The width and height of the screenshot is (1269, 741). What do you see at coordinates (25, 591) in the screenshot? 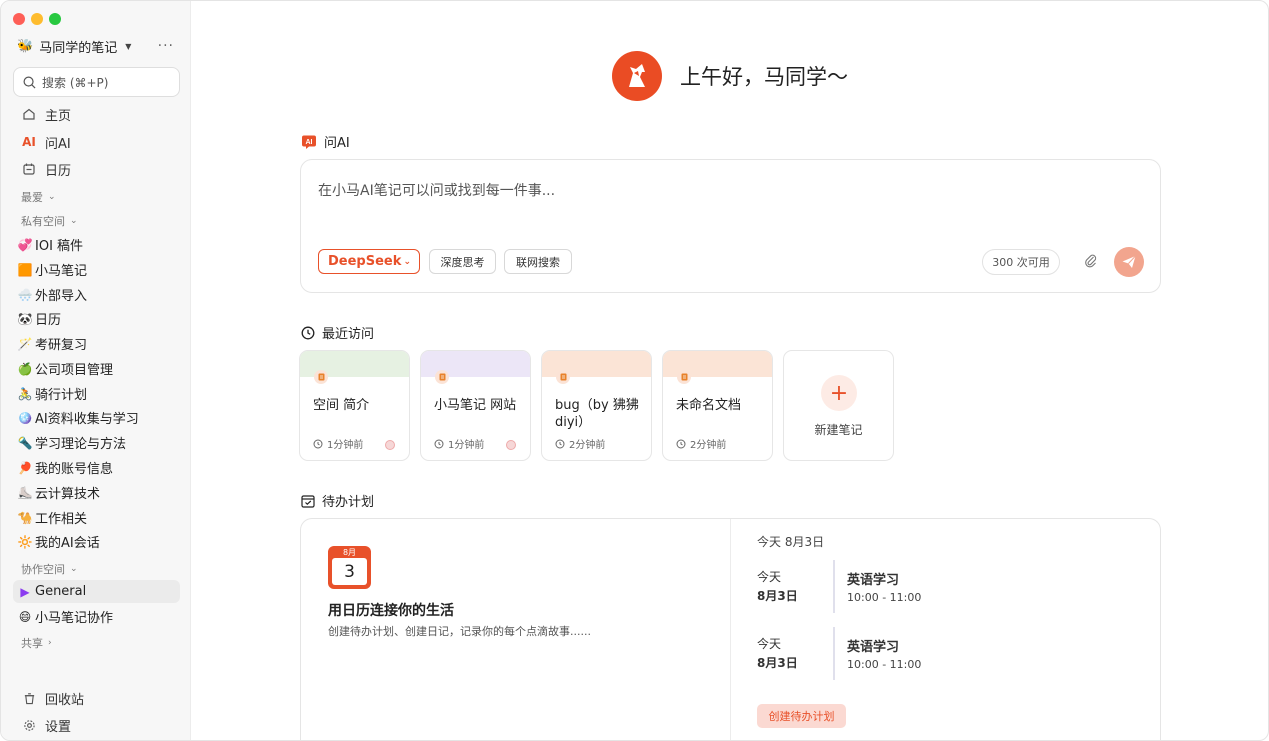
I see `item-emoji: ▶` at bounding box center [25, 591].